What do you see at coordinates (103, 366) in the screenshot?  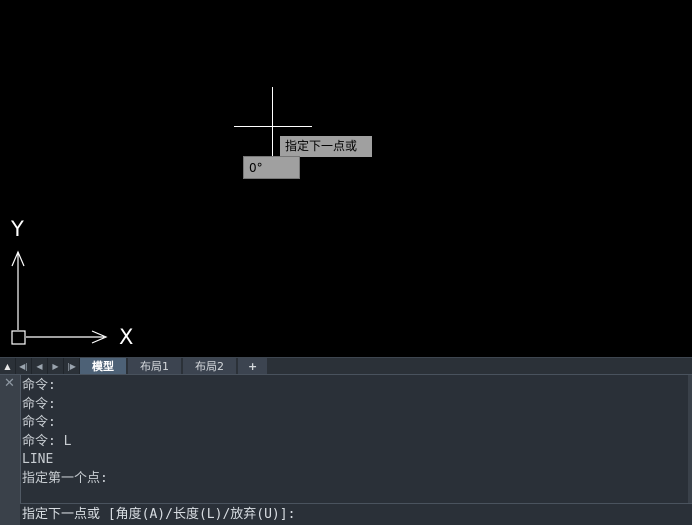 I see `tab-model: 模型` at bounding box center [103, 366].